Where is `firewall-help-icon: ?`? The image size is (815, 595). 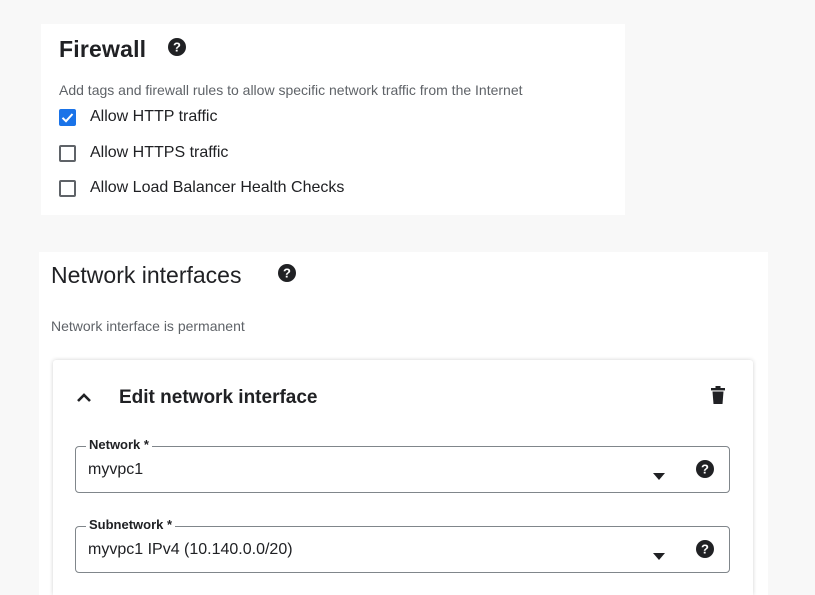 firewall-help-icon: ? is located at coordinates (177, 49).